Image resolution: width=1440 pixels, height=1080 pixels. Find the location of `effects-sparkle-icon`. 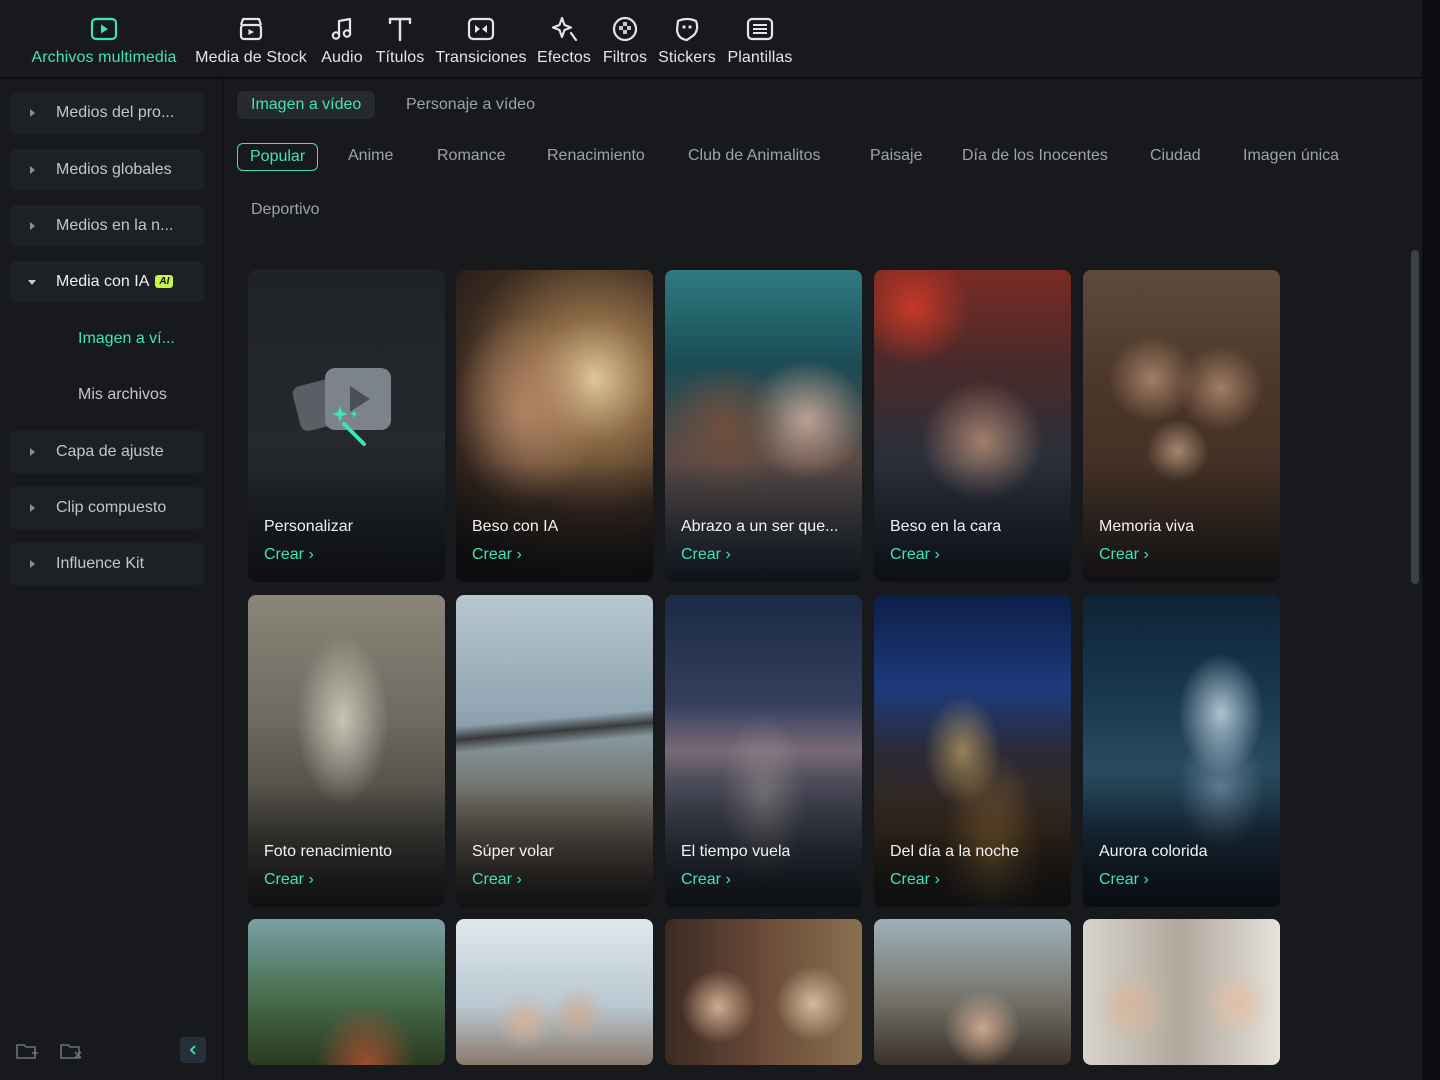

effects-sparkle-icon is located at coordinates (564, 29).